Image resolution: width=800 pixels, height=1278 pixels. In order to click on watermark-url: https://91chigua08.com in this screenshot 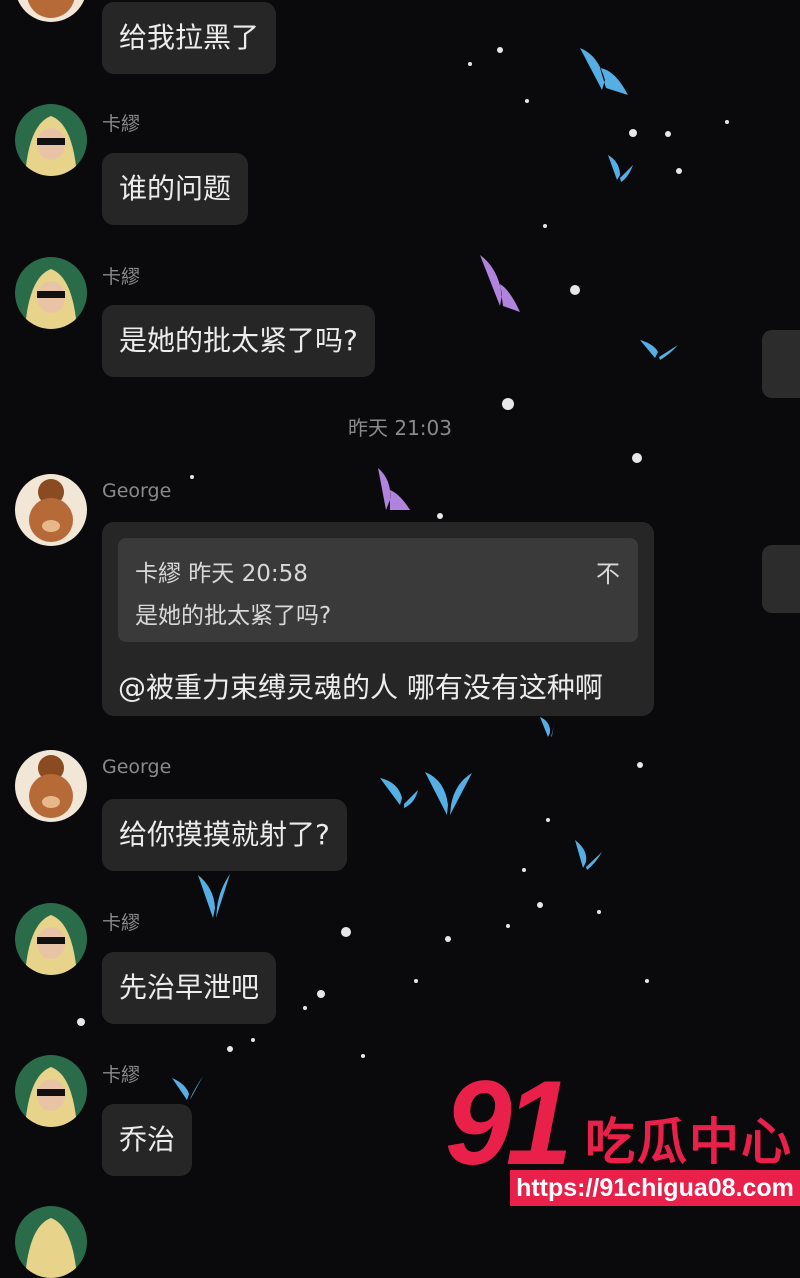, I will do `click(655, 1188)`.